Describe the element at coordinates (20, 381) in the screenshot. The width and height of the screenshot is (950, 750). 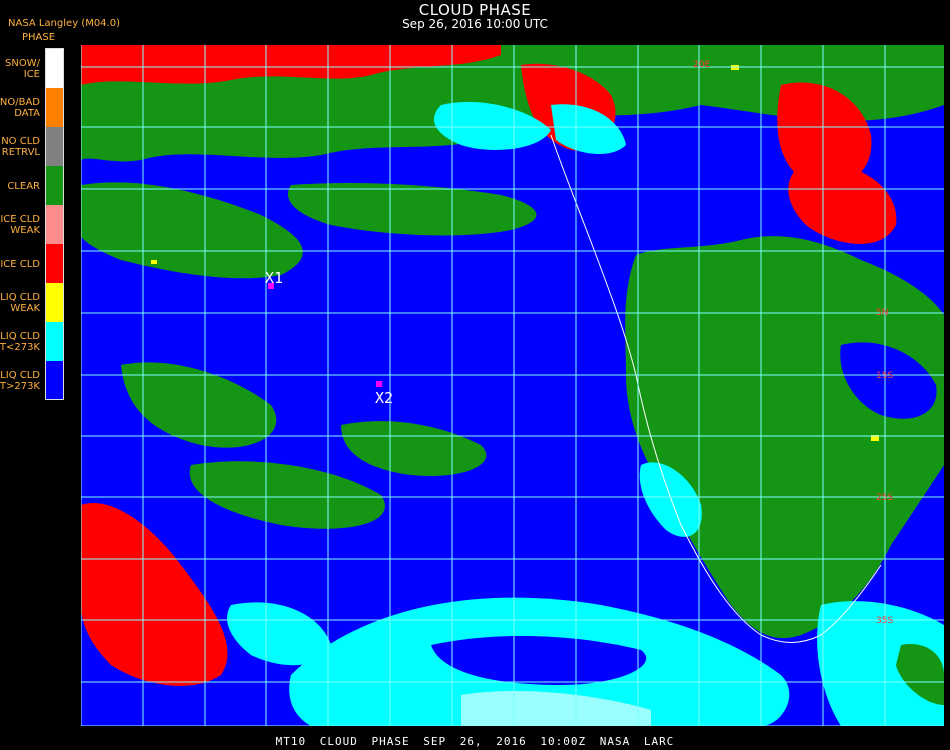
I see `legend-label-liq-cld-warm: LIQ CLD T>273K` at that location.